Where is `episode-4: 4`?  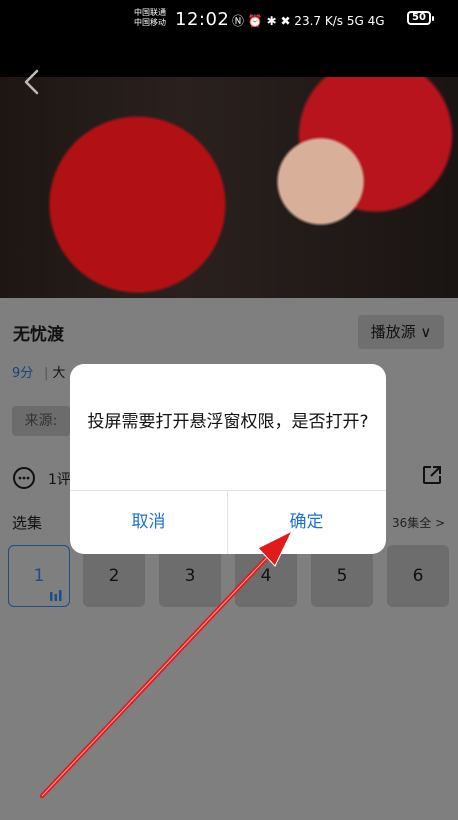 episode-4: 4 is located at coordinates (266, 576).